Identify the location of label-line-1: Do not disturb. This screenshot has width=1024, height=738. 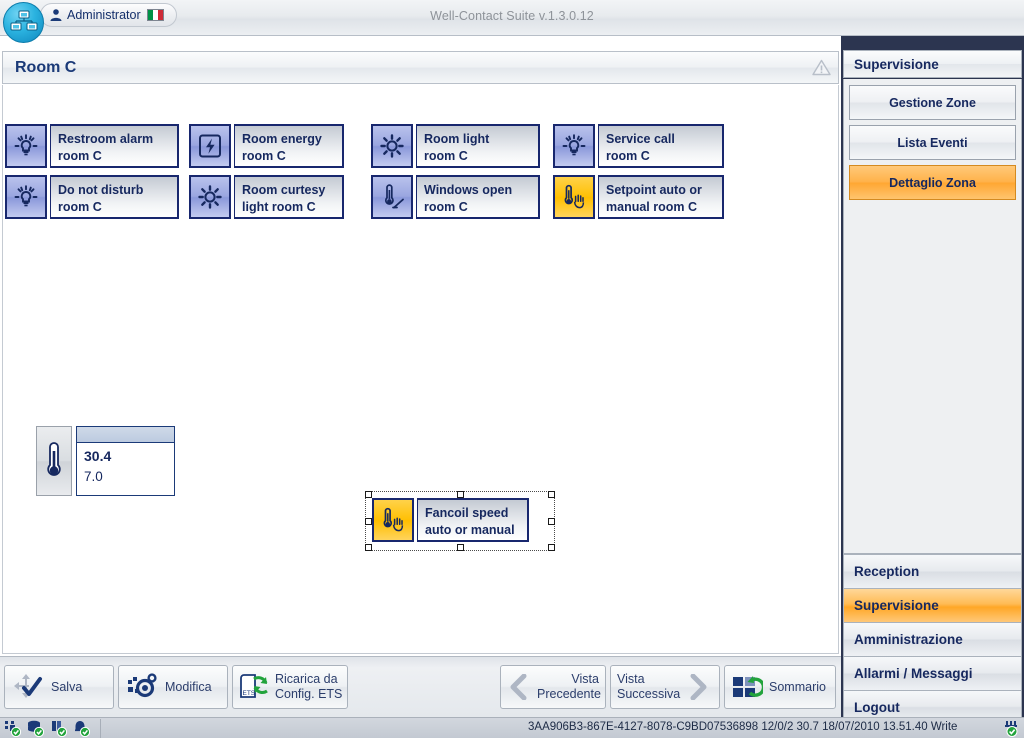
(101, 190).